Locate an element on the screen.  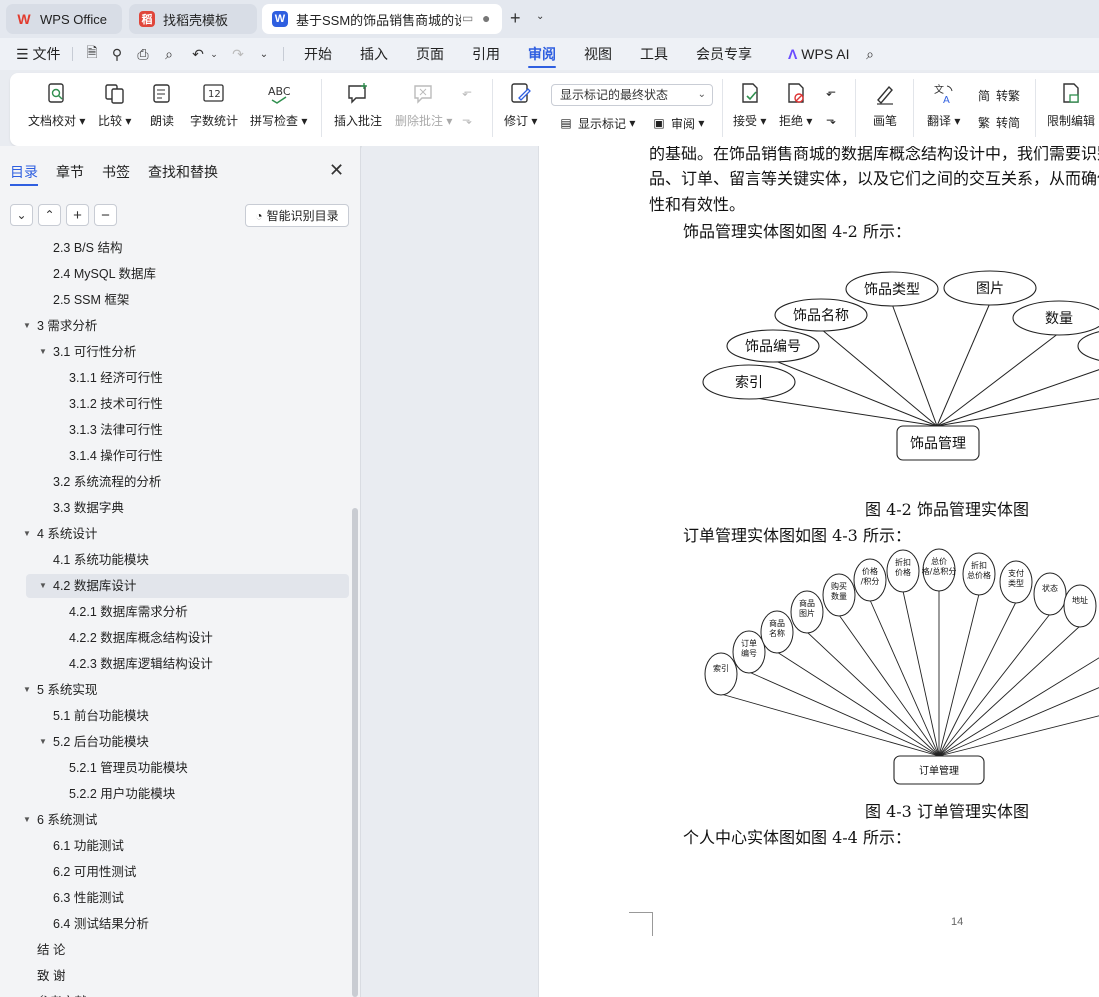
toc-item: 5.2 后台功能模块 is located at coordinates (101, 742).